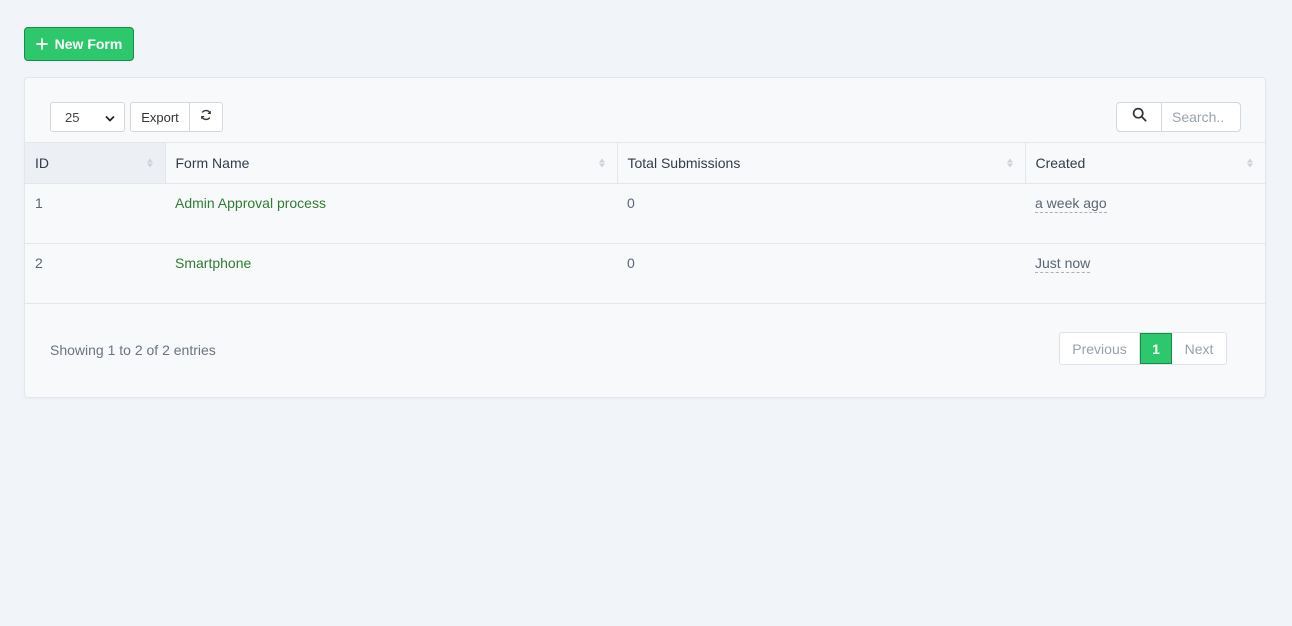 The width and height of the screenshot is (1292, 626). Describe the element at coordinates (87, 117) in the screenshot. I see `page-size-select: 25` at that location.